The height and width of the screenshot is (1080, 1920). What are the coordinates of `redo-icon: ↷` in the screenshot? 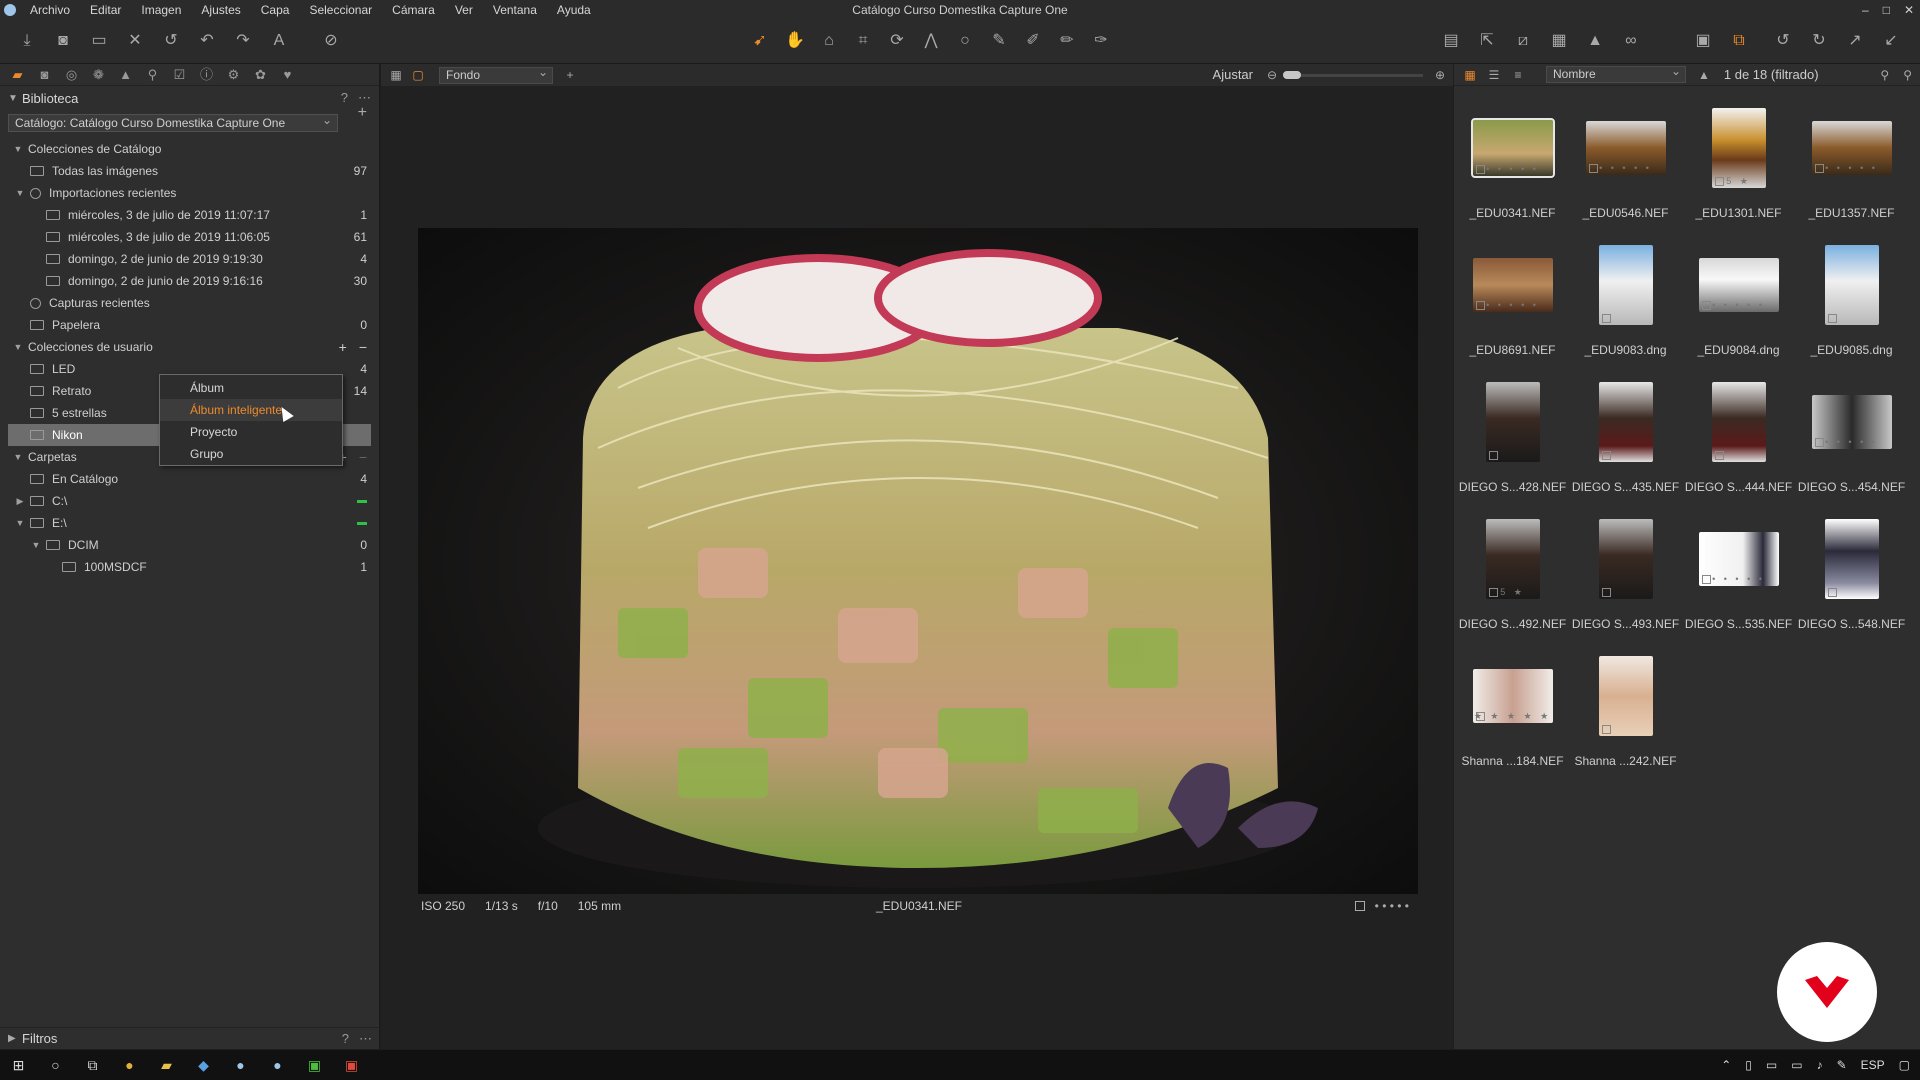 It's located at (243, 41).